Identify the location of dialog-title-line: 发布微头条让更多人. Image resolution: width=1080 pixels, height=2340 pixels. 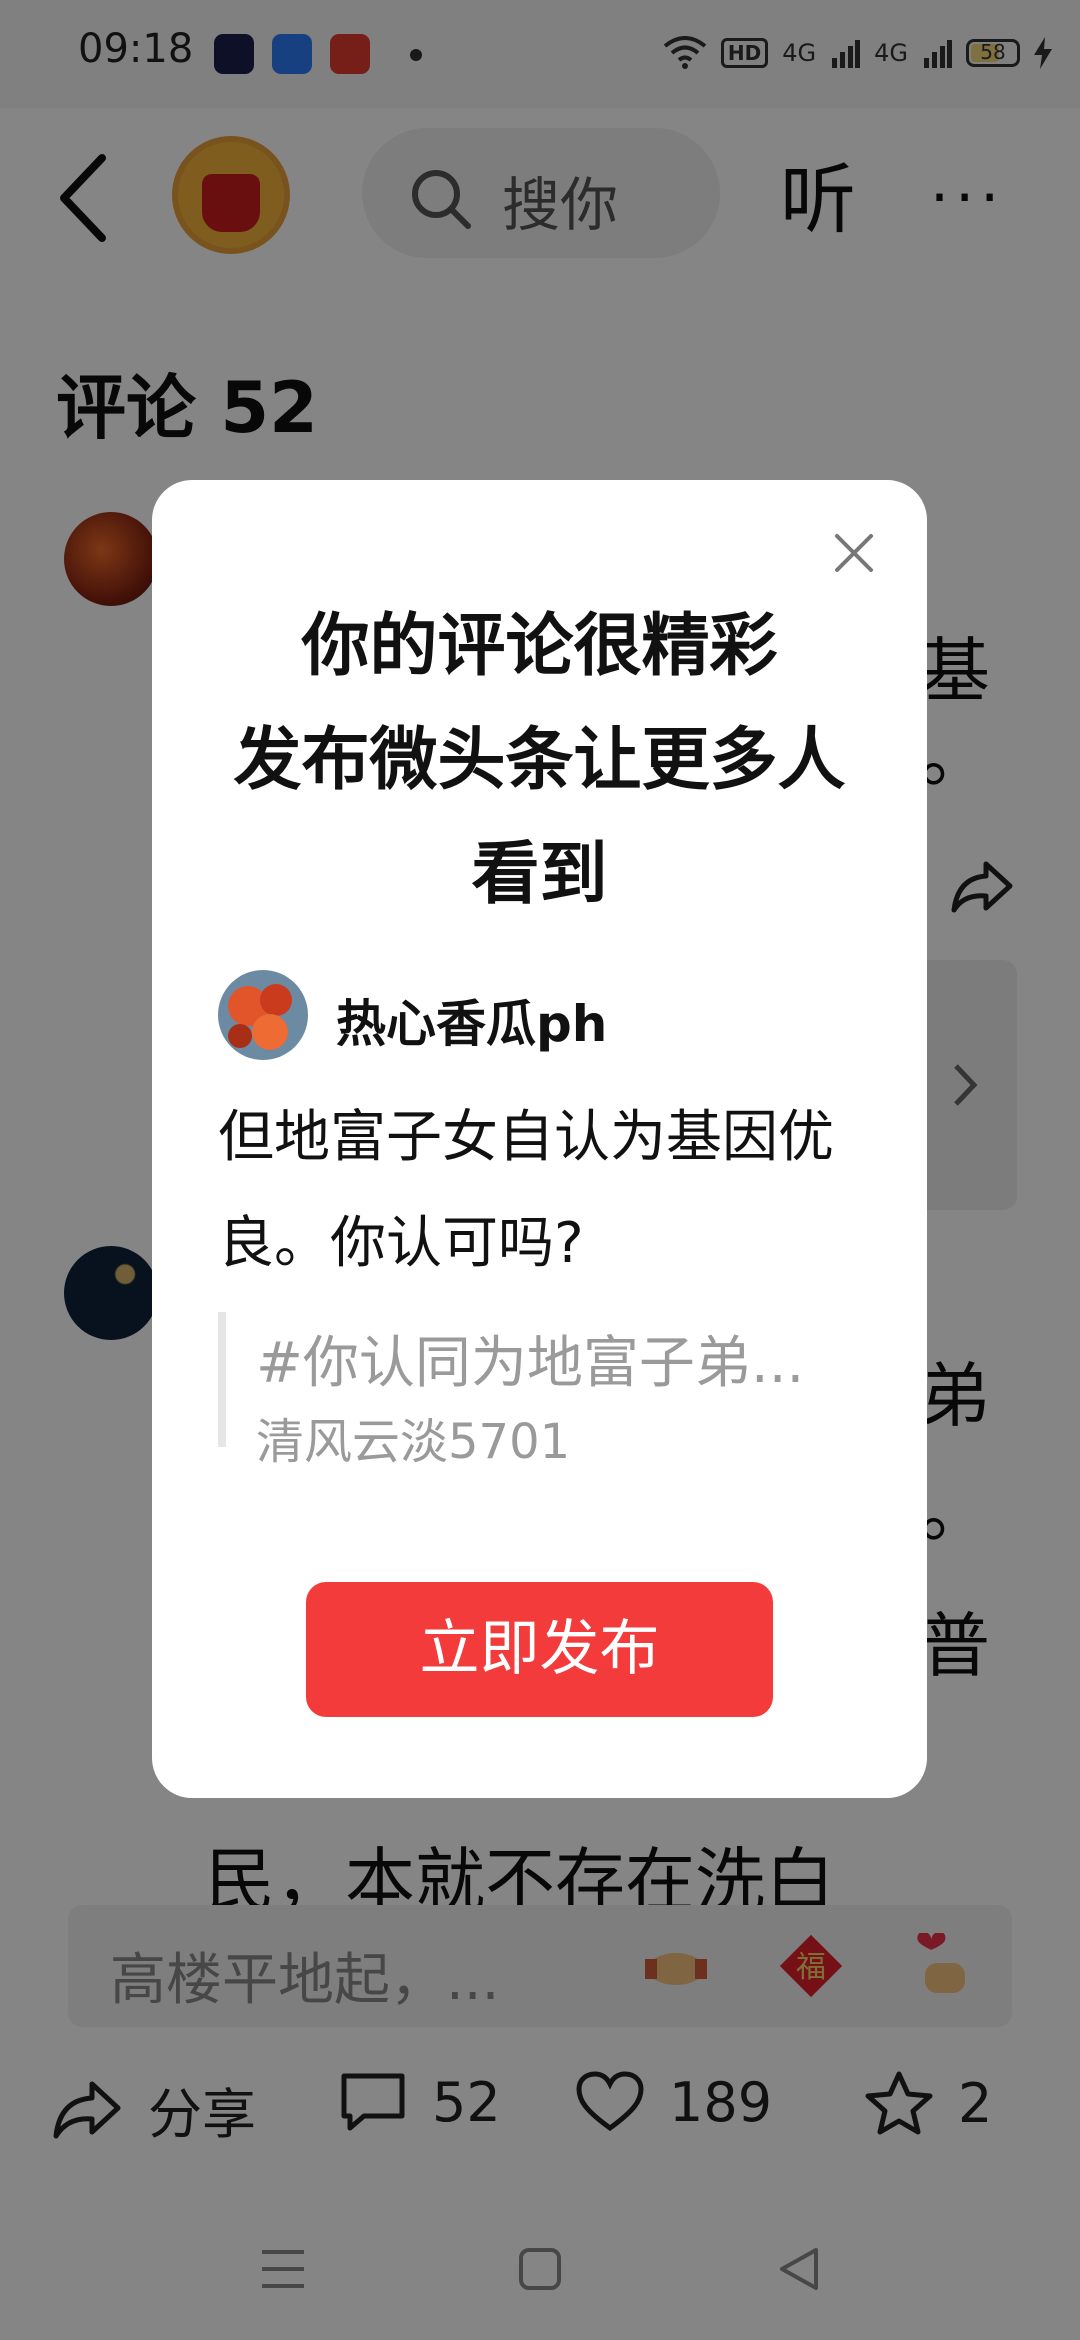
(539, 760).